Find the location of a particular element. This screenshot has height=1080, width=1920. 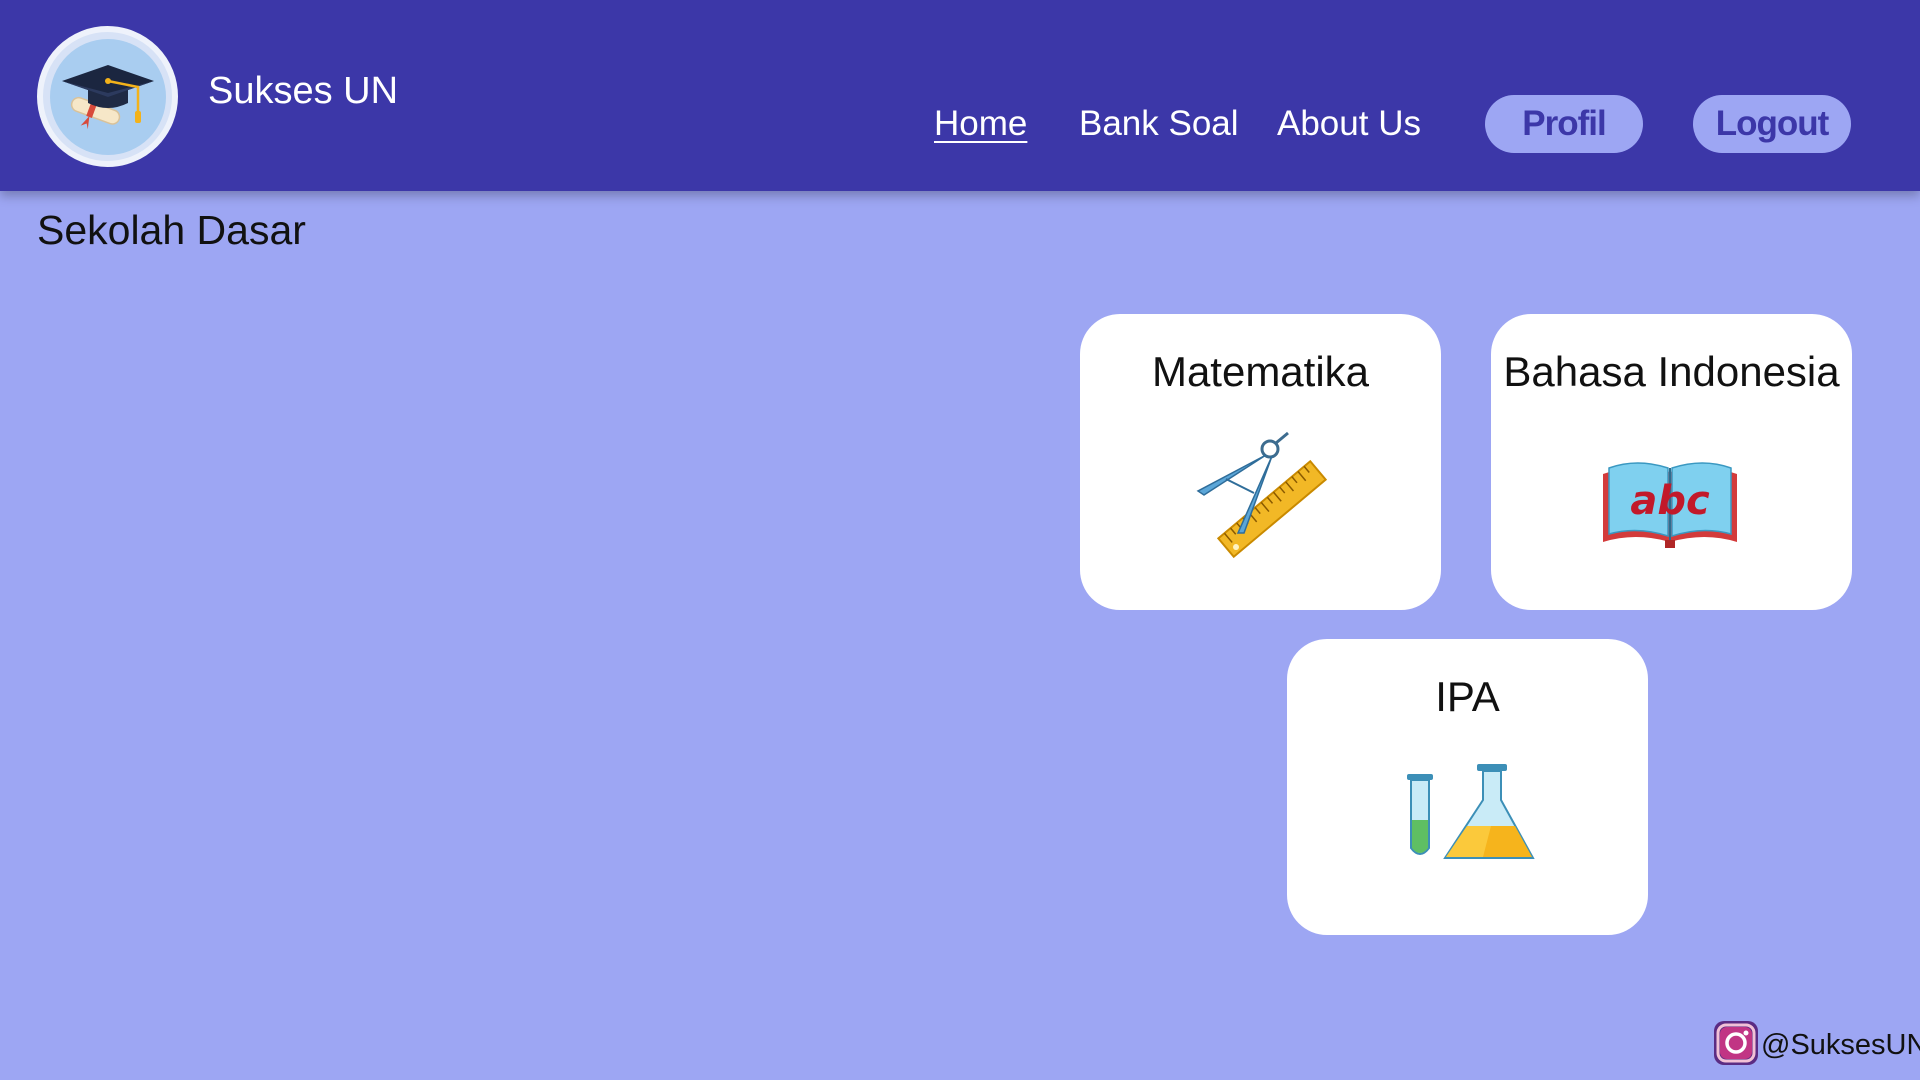

nav-about-us-link: About Us is located at coordinates (1349, 124).